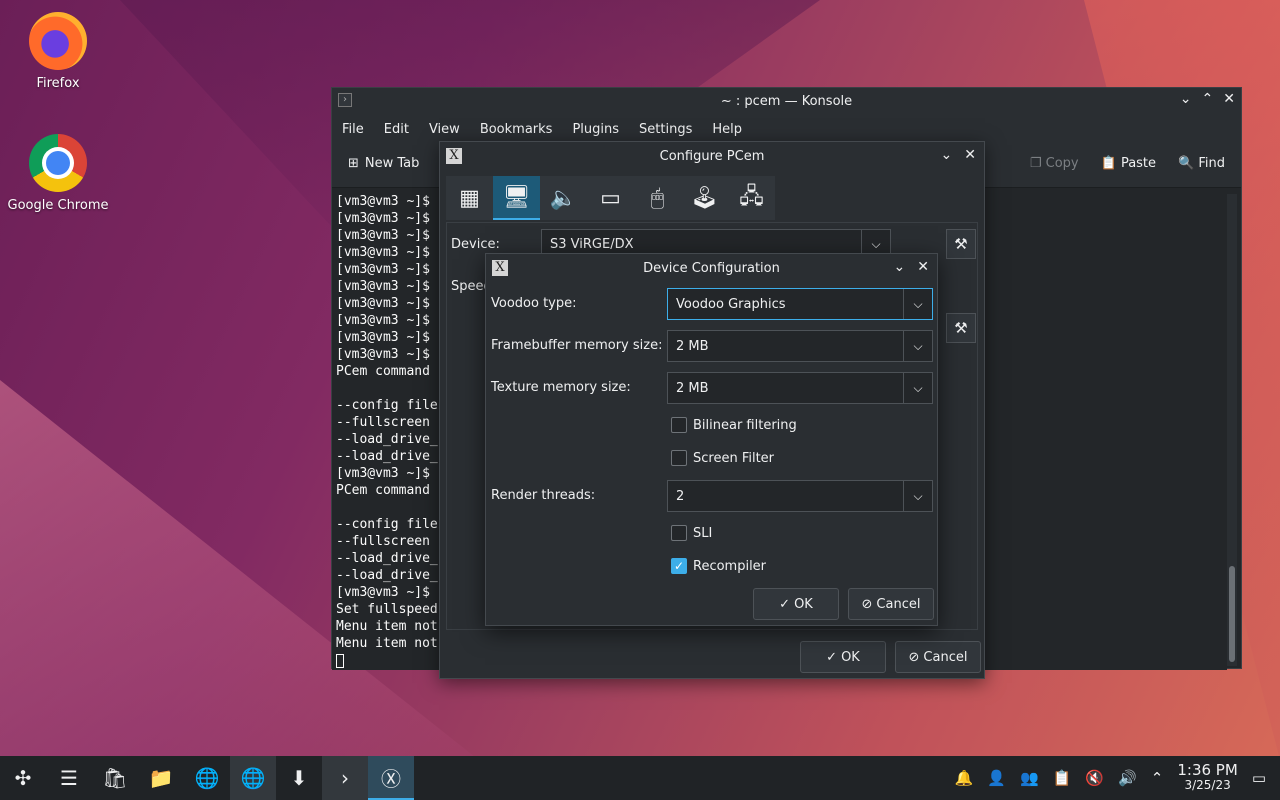  What do you see at coordinates (1232, 614) in the screenshot?
I see `scrollbar-thumb` at bounding box center [1232, 614].